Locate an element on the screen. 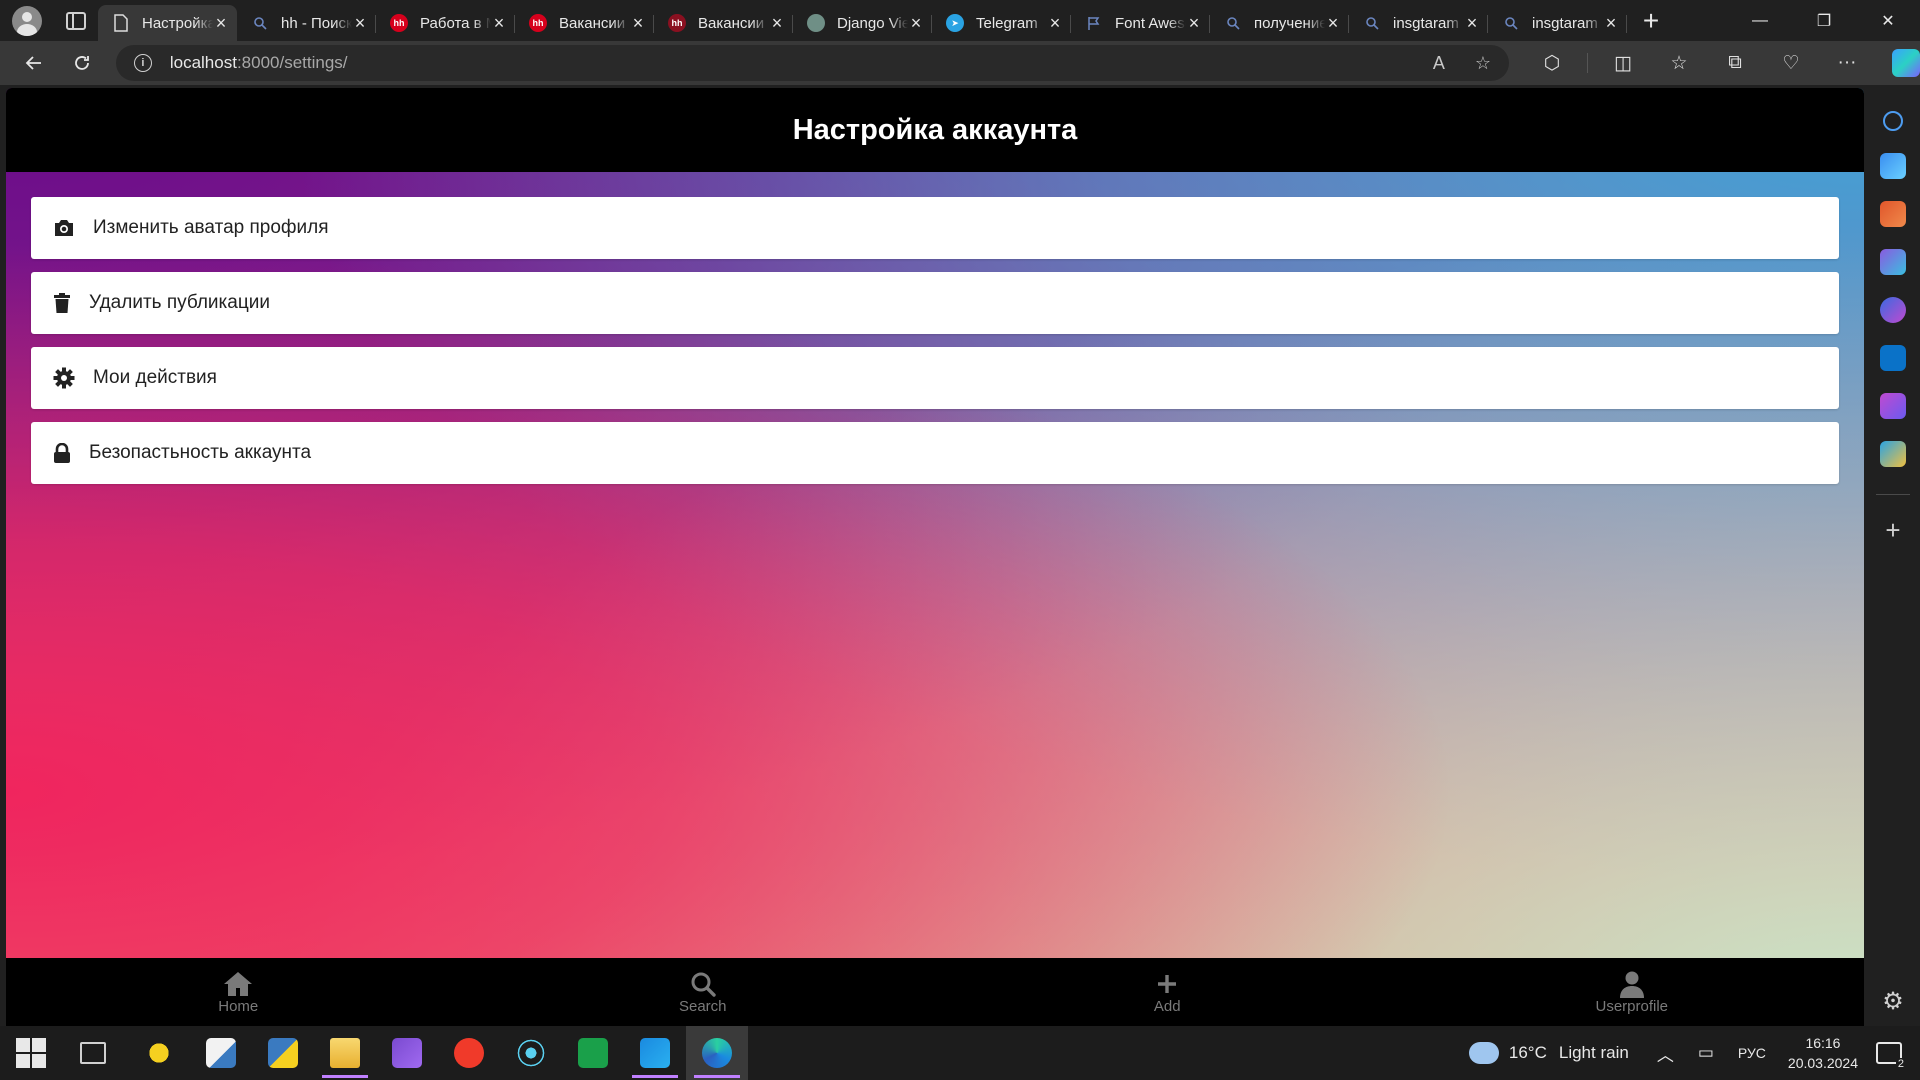 This screenshot has height=1080, width=1920. more-icon: ··· is located at coordinates (1847, 63).